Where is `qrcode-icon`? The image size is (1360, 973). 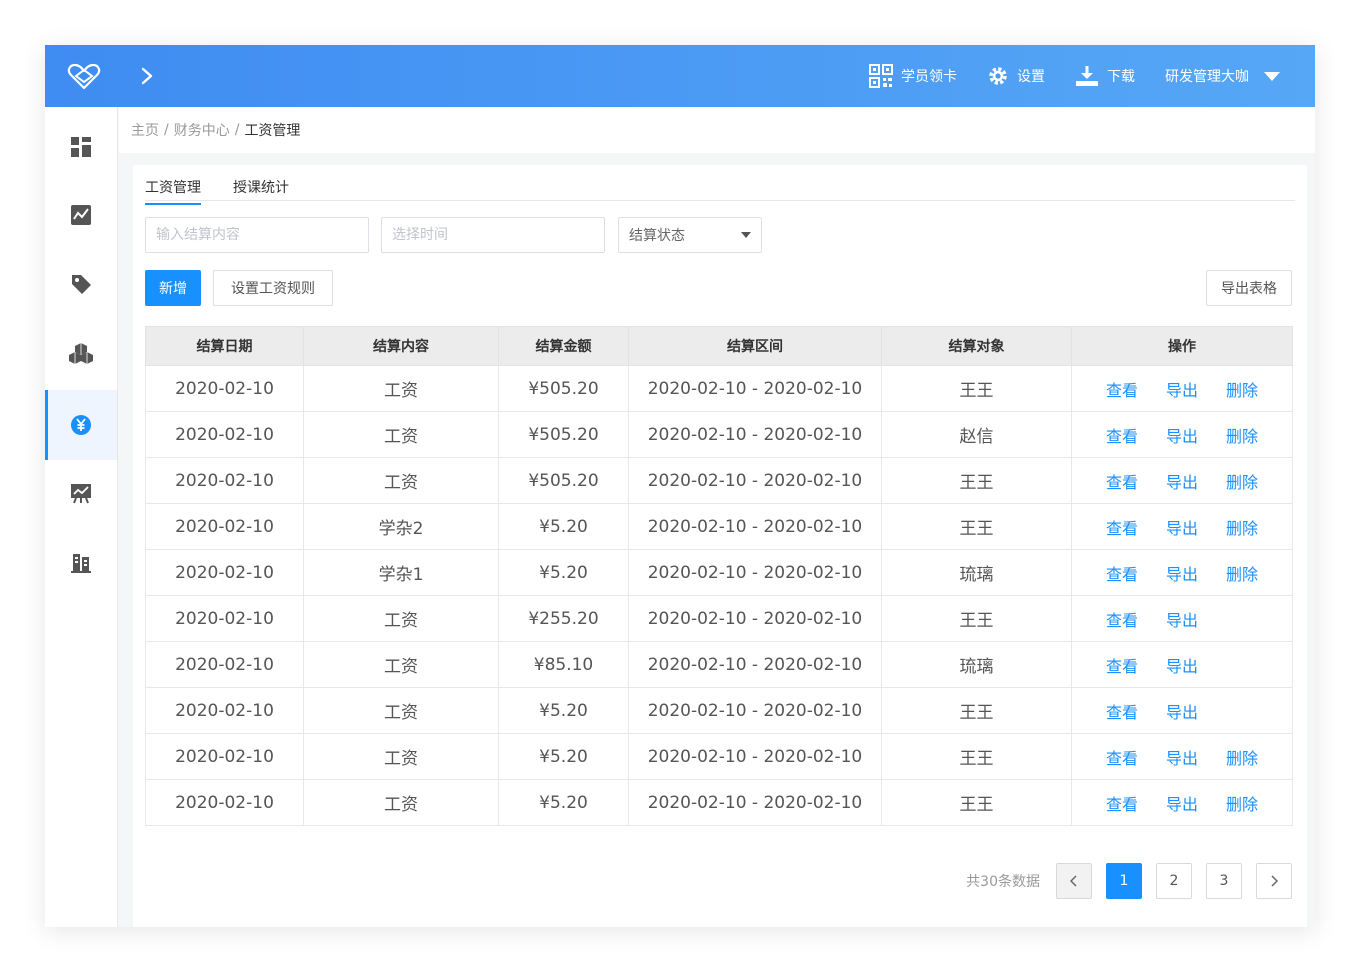
qrcode-icon is located at coordinates (881, 76).